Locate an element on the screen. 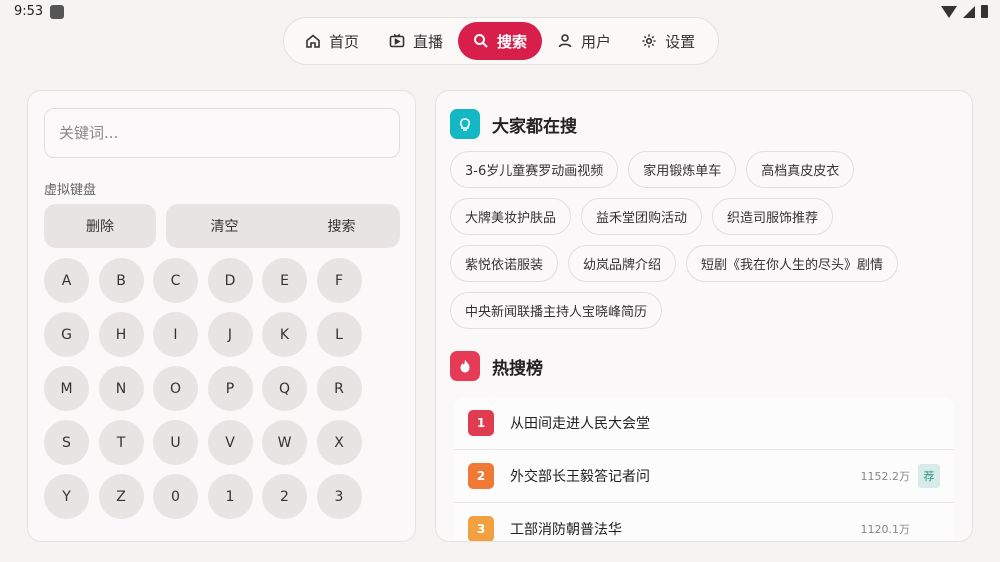  hot-item-title: 外交部长王毅答记者问 is located at coordinates (580, 477).